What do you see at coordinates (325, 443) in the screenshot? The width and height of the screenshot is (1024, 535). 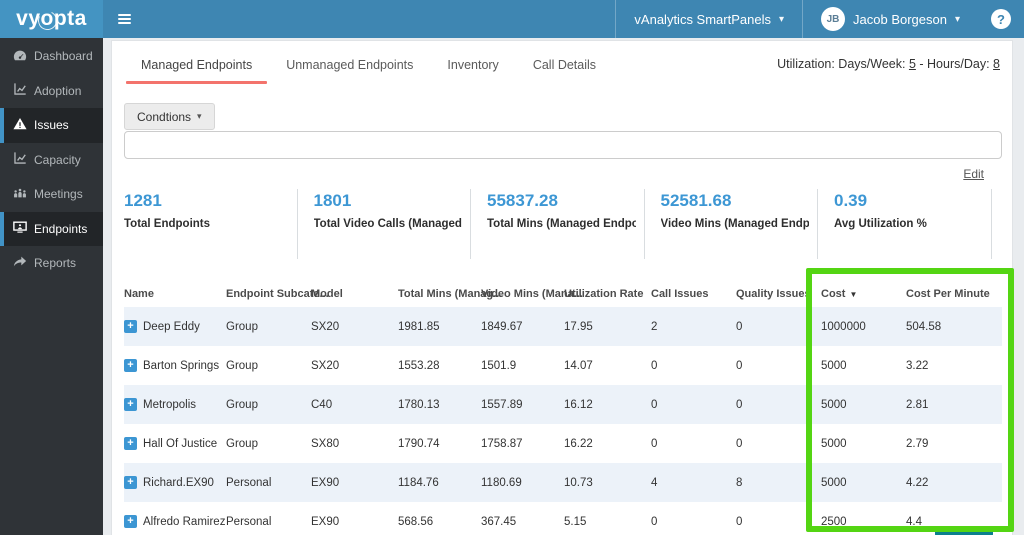 I see `cell-model: SX80` at bounding box center [325, 443].